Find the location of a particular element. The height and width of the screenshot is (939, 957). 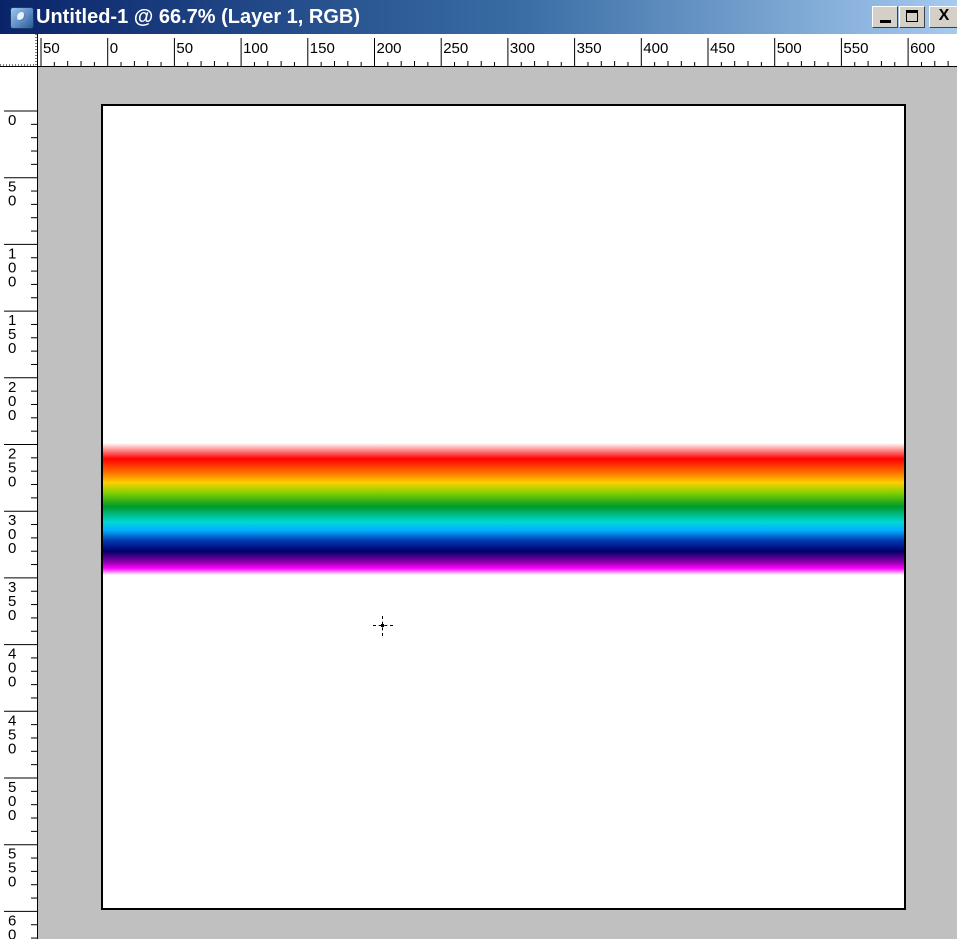

vertical-ruler: 0 50 100 150 200 250 300 350 400 450 500 550 600 is located at coordinates (19, 503).